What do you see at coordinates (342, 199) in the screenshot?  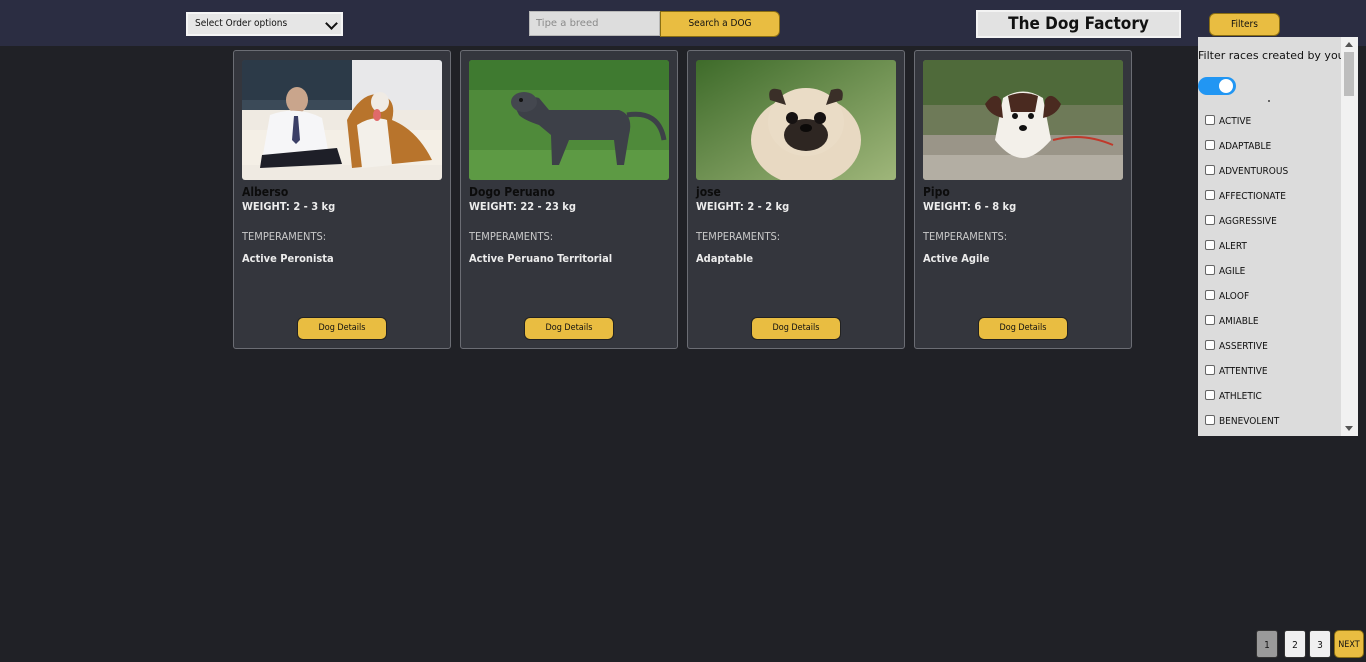 I see `dog-card: Alberso WEIGHT: 2 - 3 kg TEMPERAMENTS` at bounding box center [342, 199].